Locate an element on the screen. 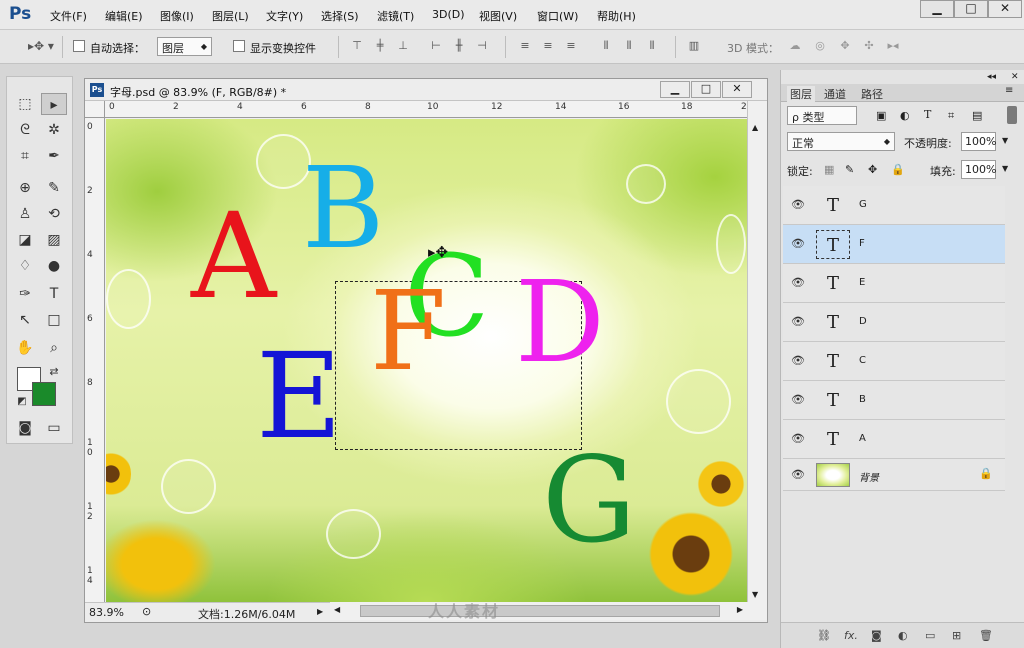 The image size is (1024, 648). align-top-icon: ⊤ is located at coordinates (357, 46).